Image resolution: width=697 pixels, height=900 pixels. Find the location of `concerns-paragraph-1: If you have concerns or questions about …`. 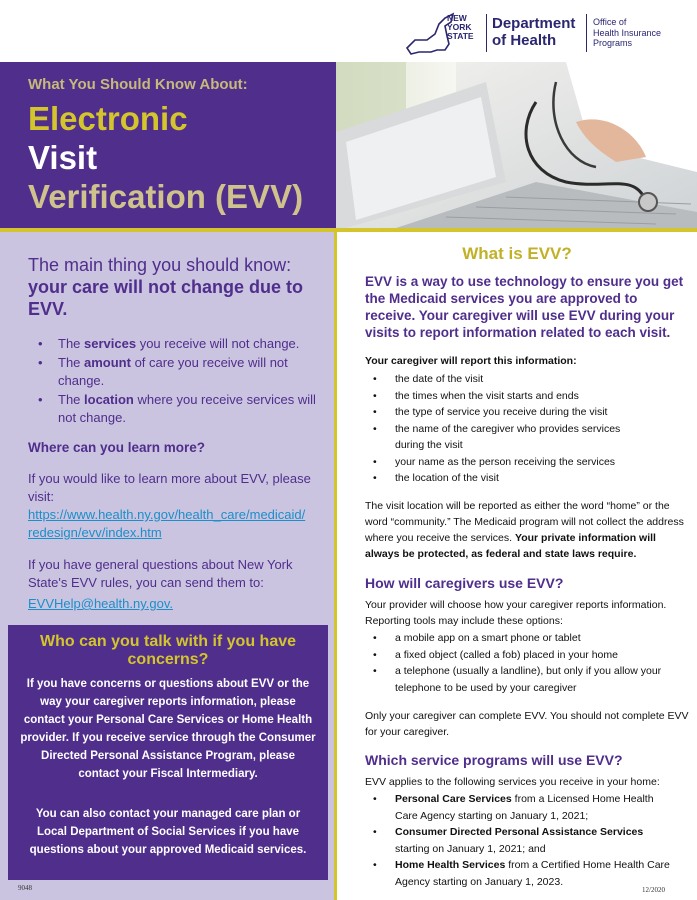

concerns-paragraph-1: If you have concerns or questions about … is located at coordinates (168, 729).